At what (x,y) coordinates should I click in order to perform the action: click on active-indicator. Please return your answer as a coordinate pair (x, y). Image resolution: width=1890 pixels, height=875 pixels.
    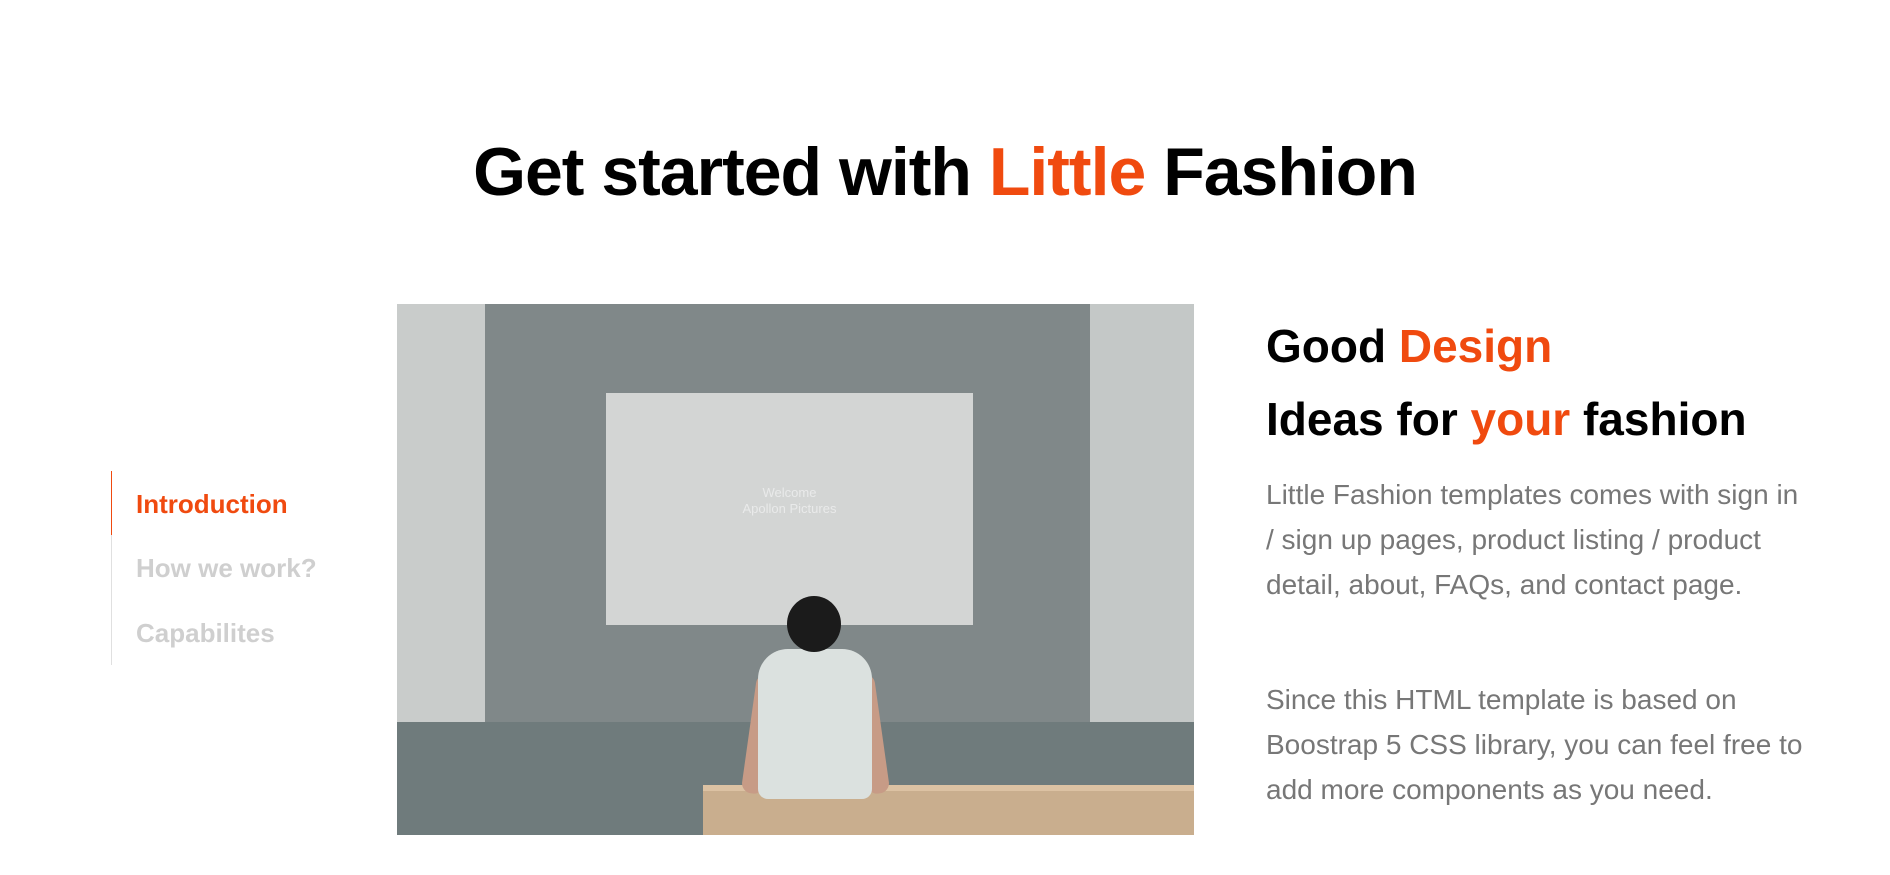
    Looking at the image, I should click on (111, 503).